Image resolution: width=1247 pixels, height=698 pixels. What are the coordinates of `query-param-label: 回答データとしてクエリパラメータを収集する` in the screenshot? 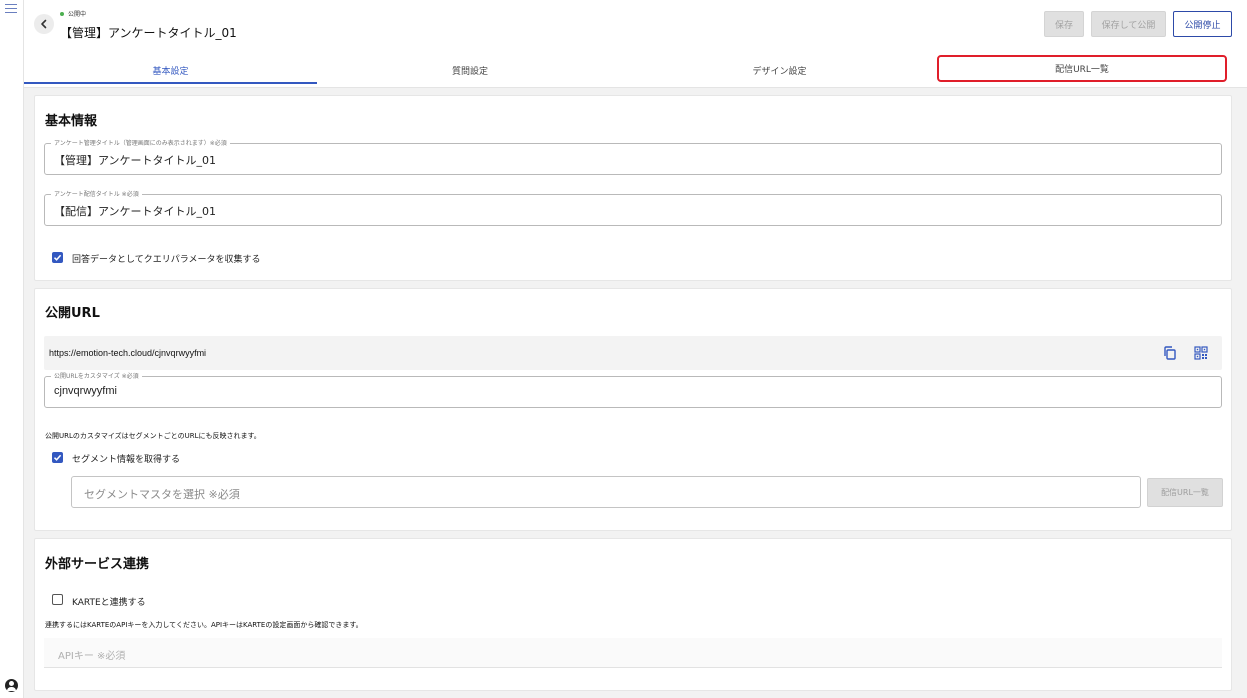 It's located at (166, 260).